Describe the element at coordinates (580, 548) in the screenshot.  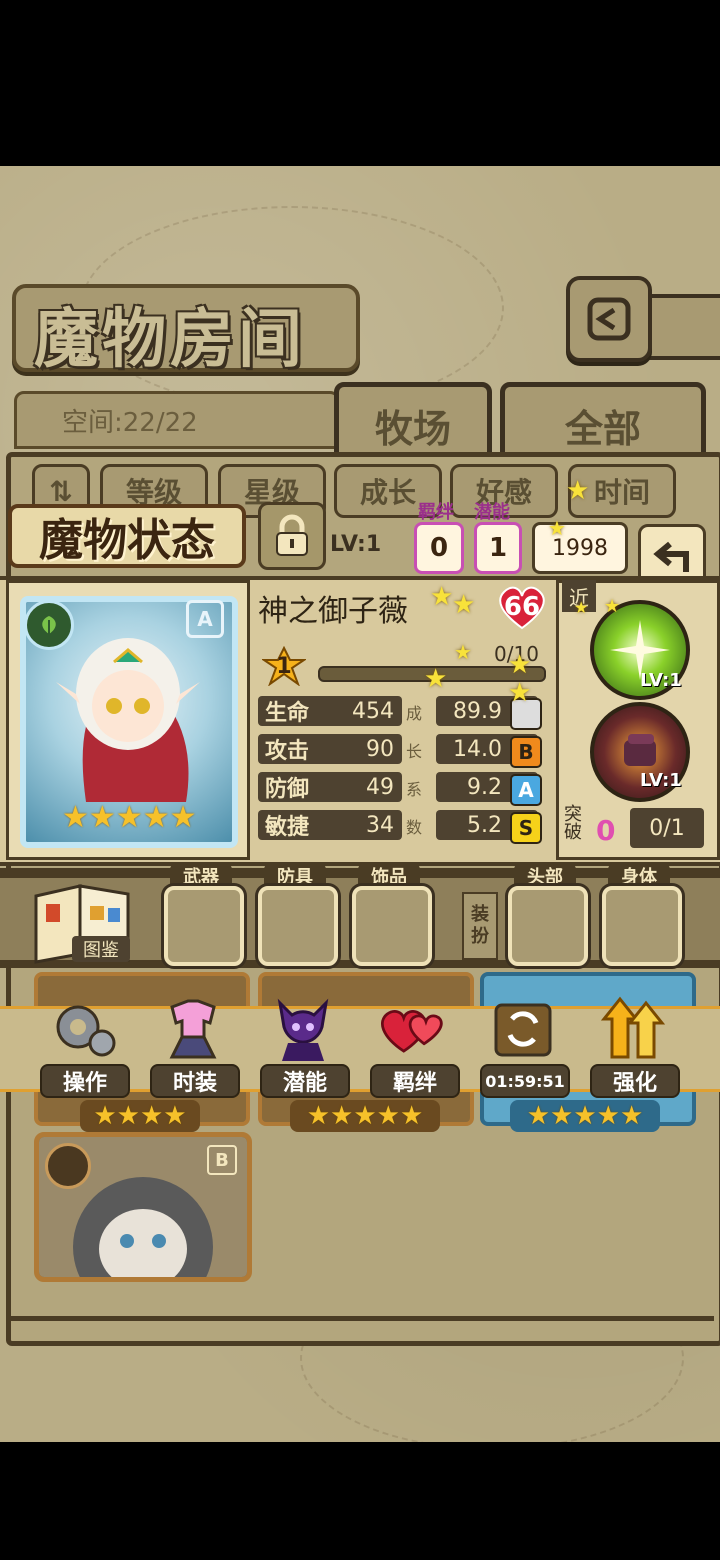
I see `combat-power: 1998` at that location.